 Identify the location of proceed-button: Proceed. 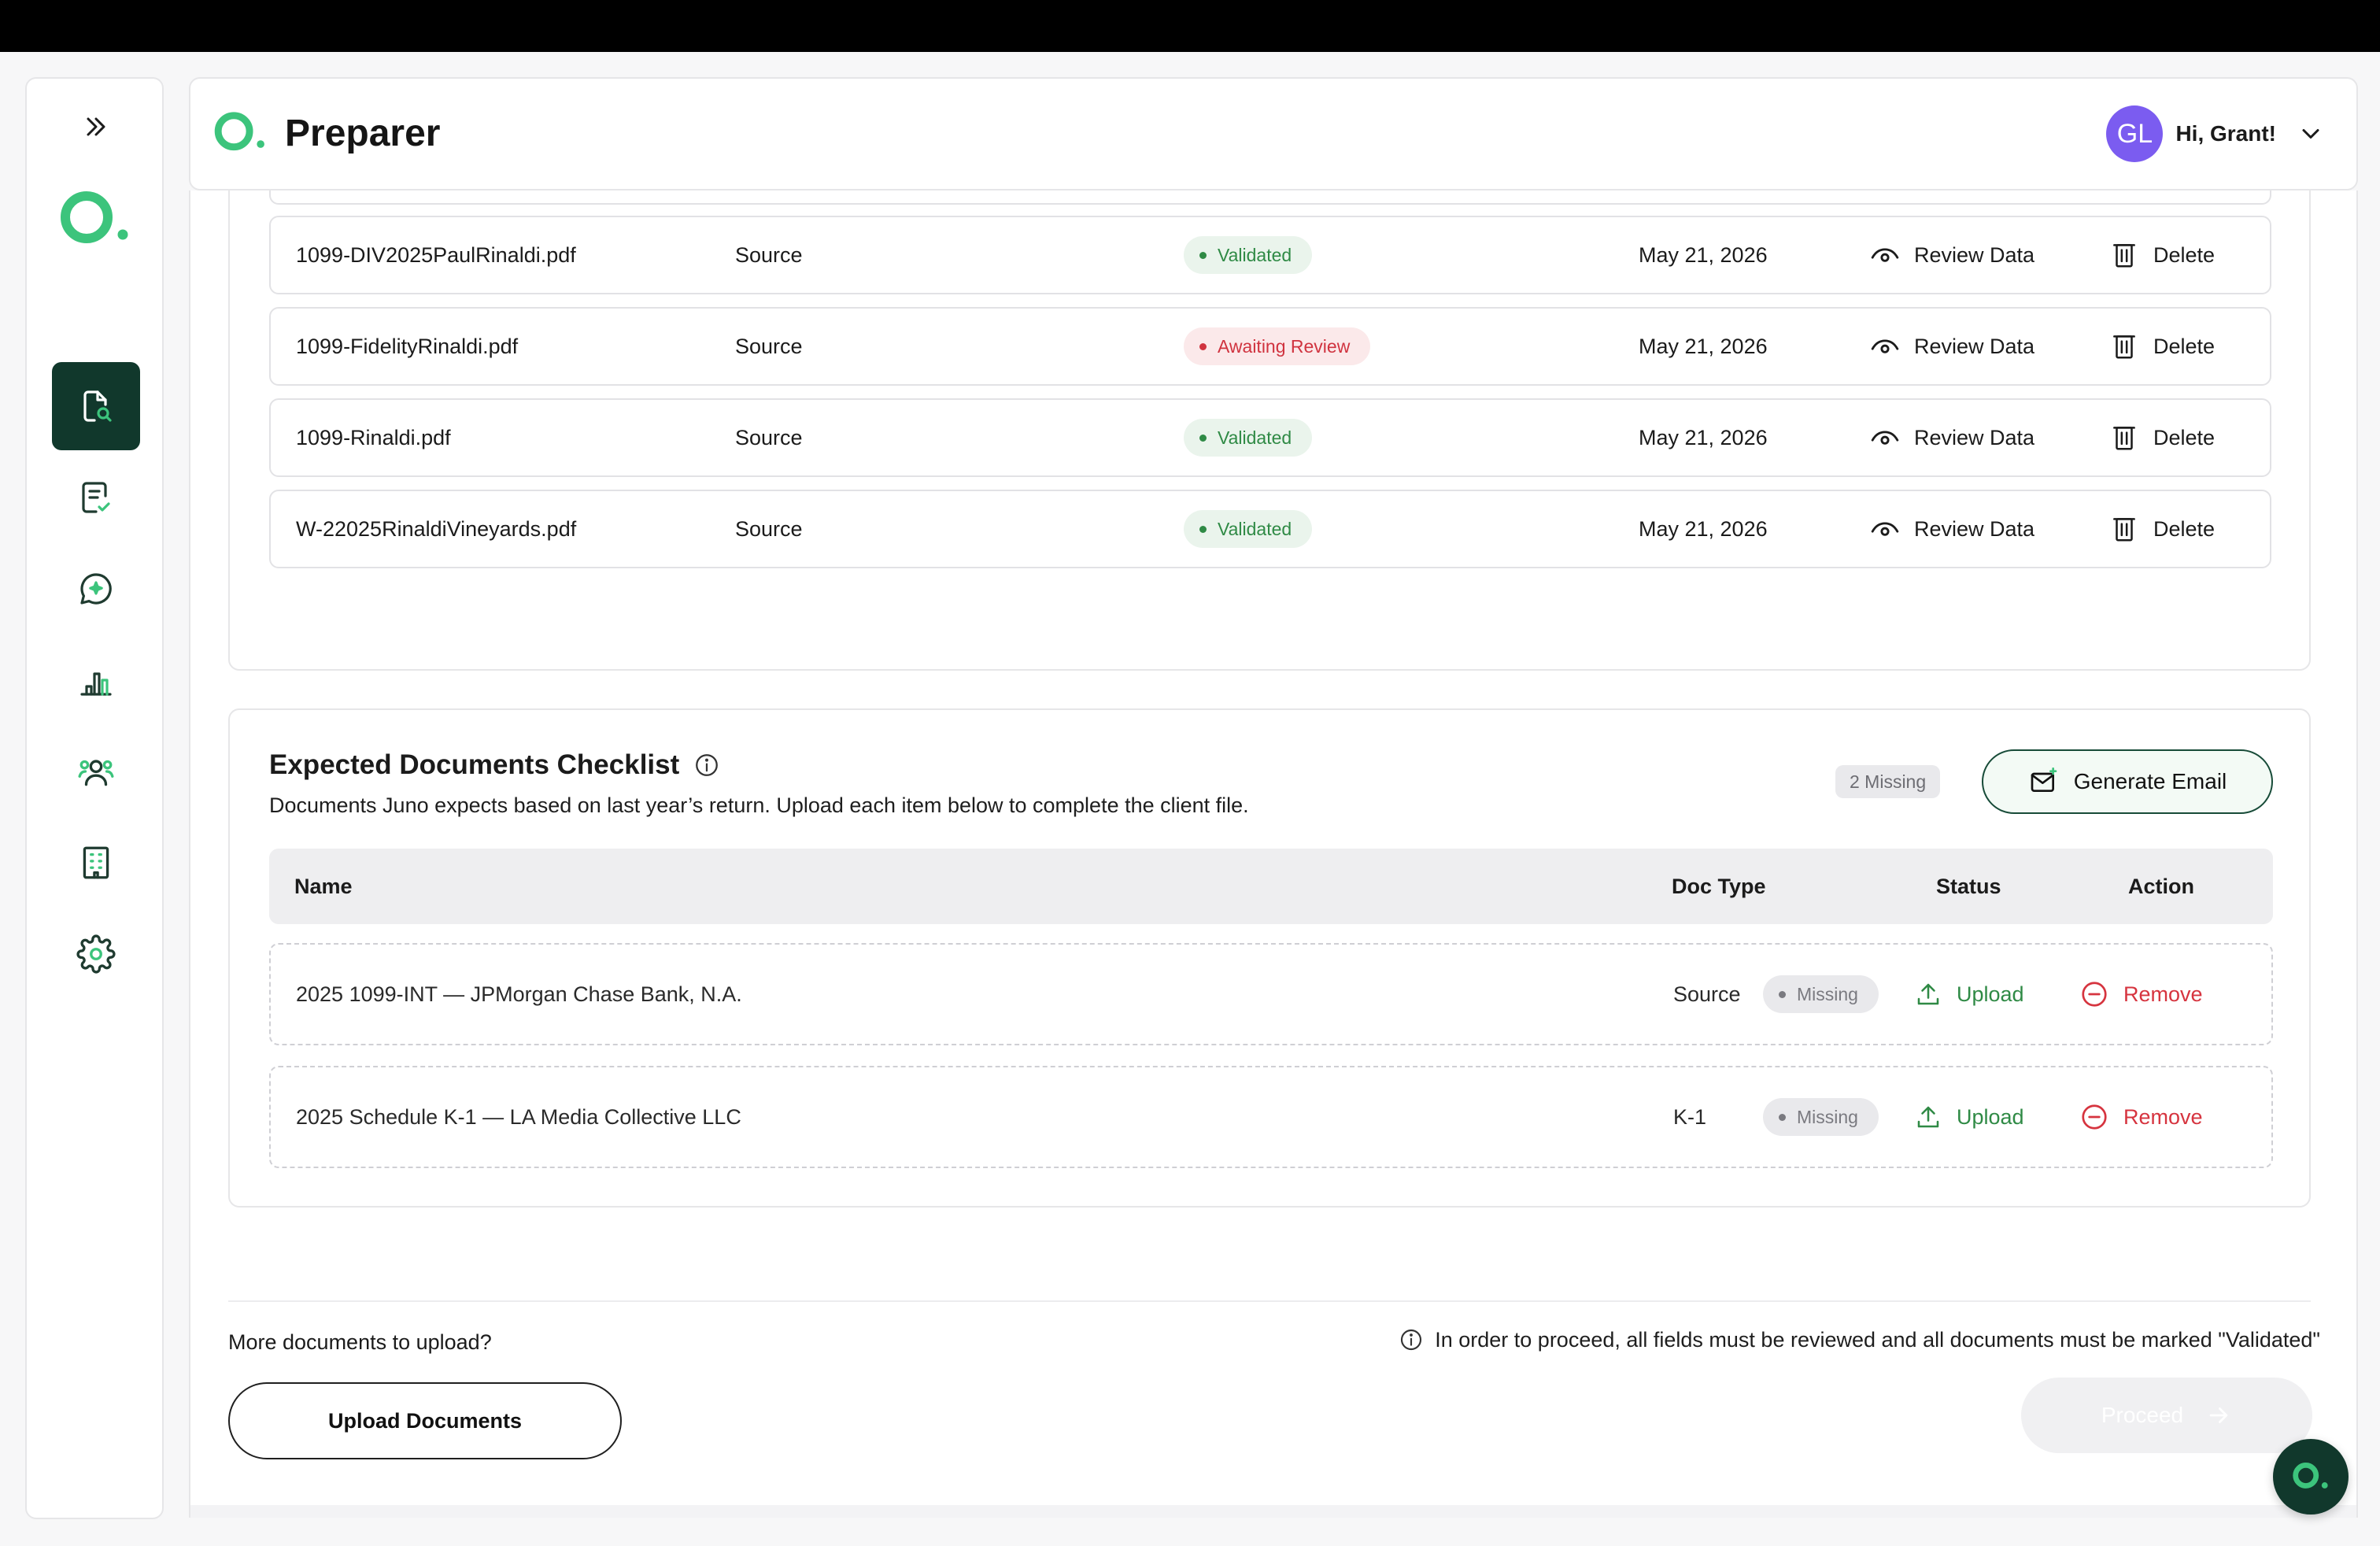
(2166, 1415).